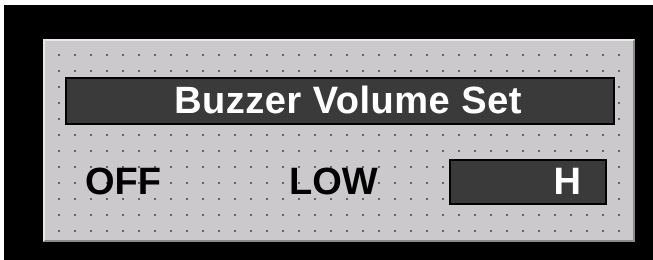 This screenshot has height=260, width=653. What do you see at coordinates (348, 101) in the screenshot?
I see `panel-title: Buzzer Volume Set` at bounding box center [348, 101].